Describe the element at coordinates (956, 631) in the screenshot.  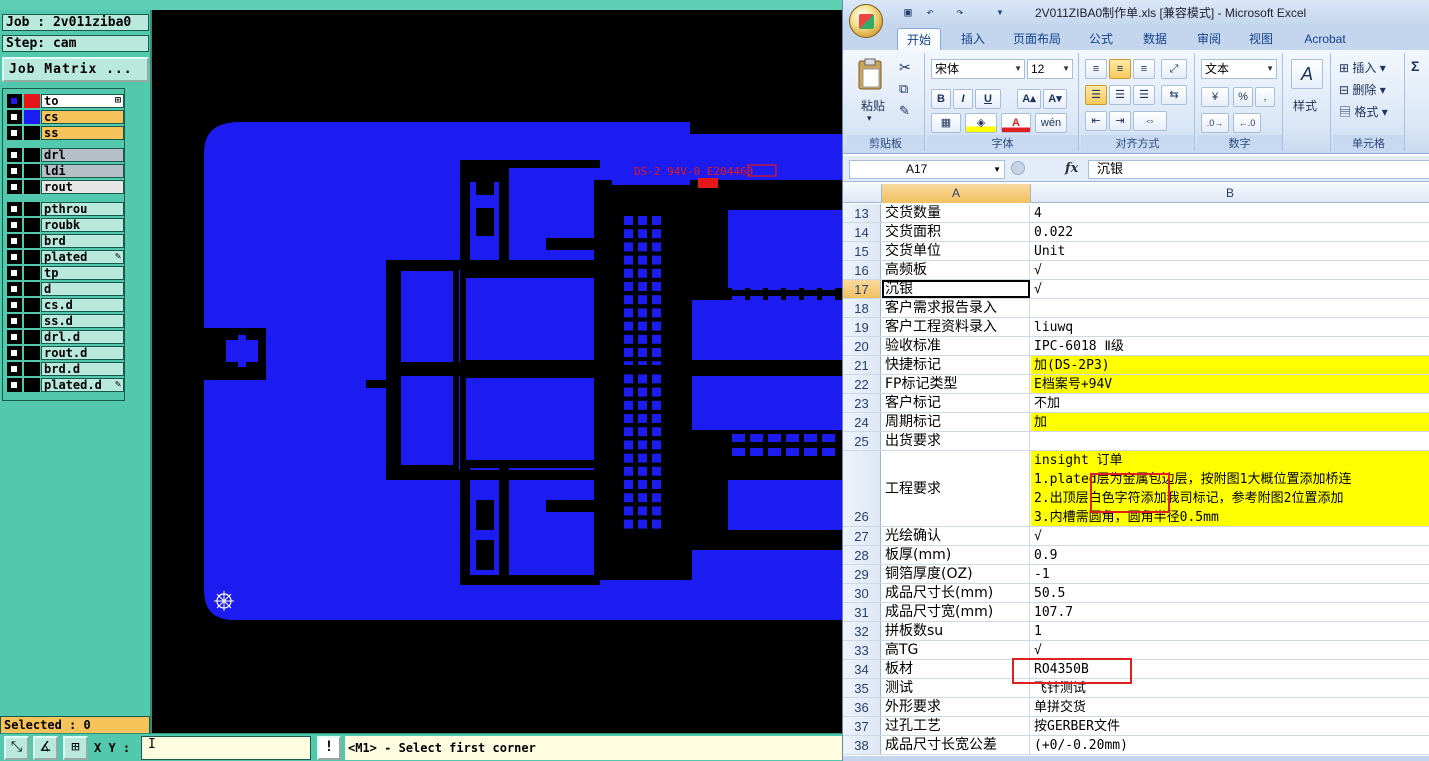
I see `cell-a: 拼板数su` at that location.